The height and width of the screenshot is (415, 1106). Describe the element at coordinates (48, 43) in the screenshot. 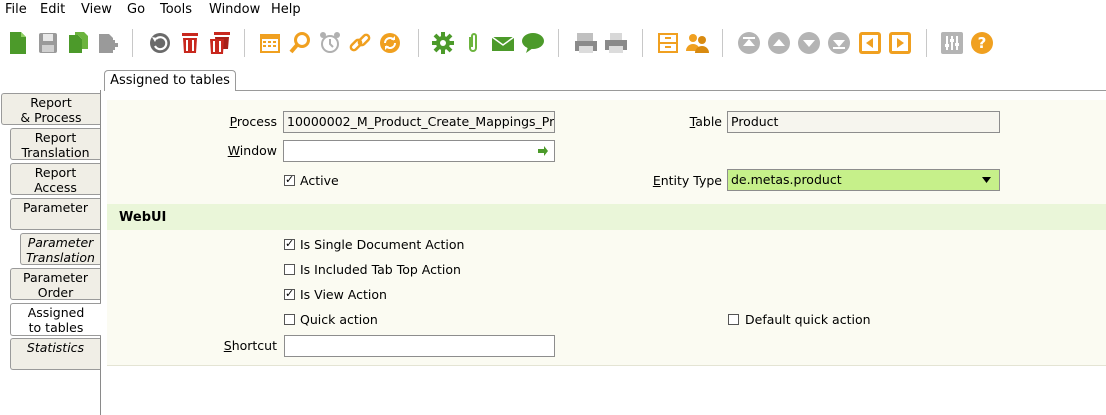

I see `save-icon` at that location.